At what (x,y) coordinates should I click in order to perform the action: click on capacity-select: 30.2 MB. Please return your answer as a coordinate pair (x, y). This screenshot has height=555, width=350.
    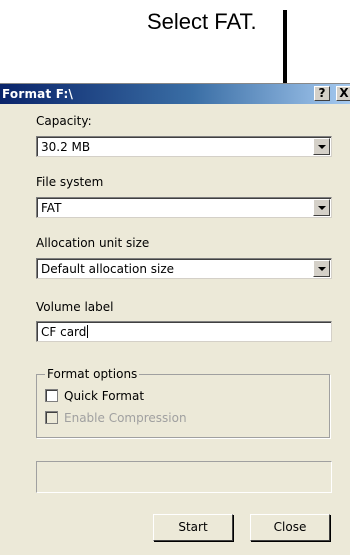
    Looking at the image, I should click on (184, 146).